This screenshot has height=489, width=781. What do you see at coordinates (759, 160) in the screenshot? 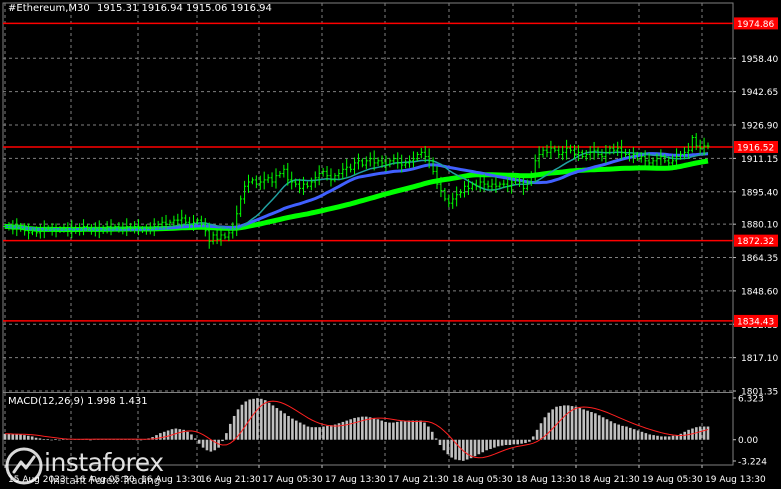
I see `price-tick-label: 1911.15` at bounding box center [759, 160].